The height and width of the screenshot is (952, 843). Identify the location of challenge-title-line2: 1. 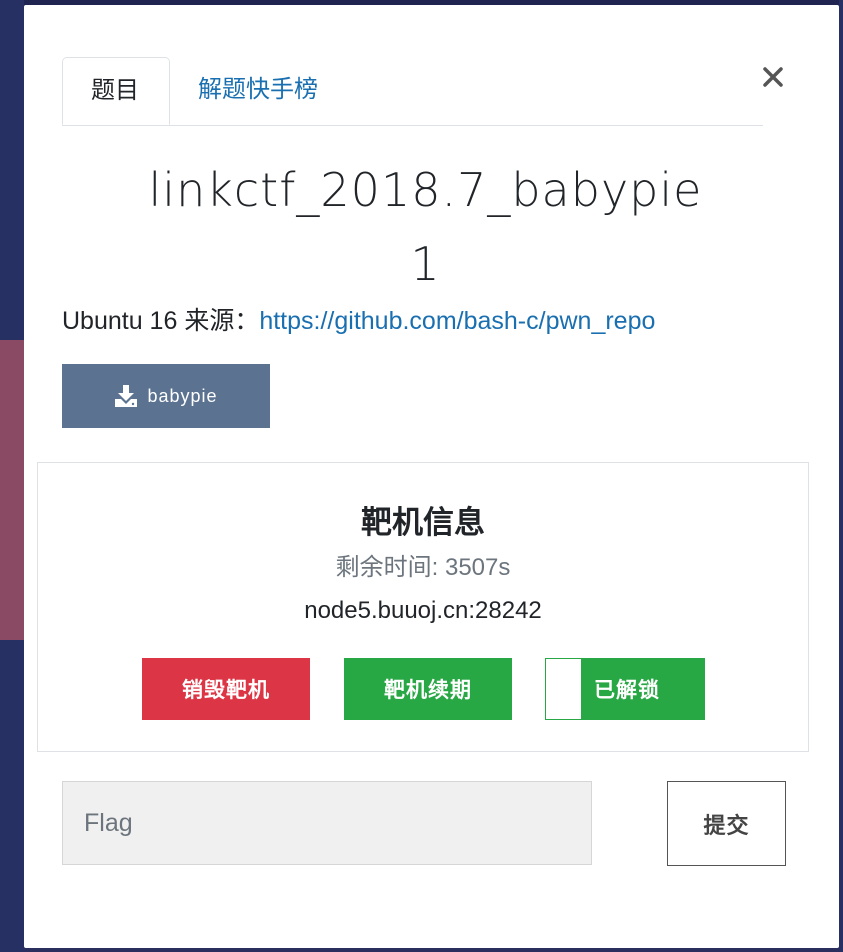
(425, 264).